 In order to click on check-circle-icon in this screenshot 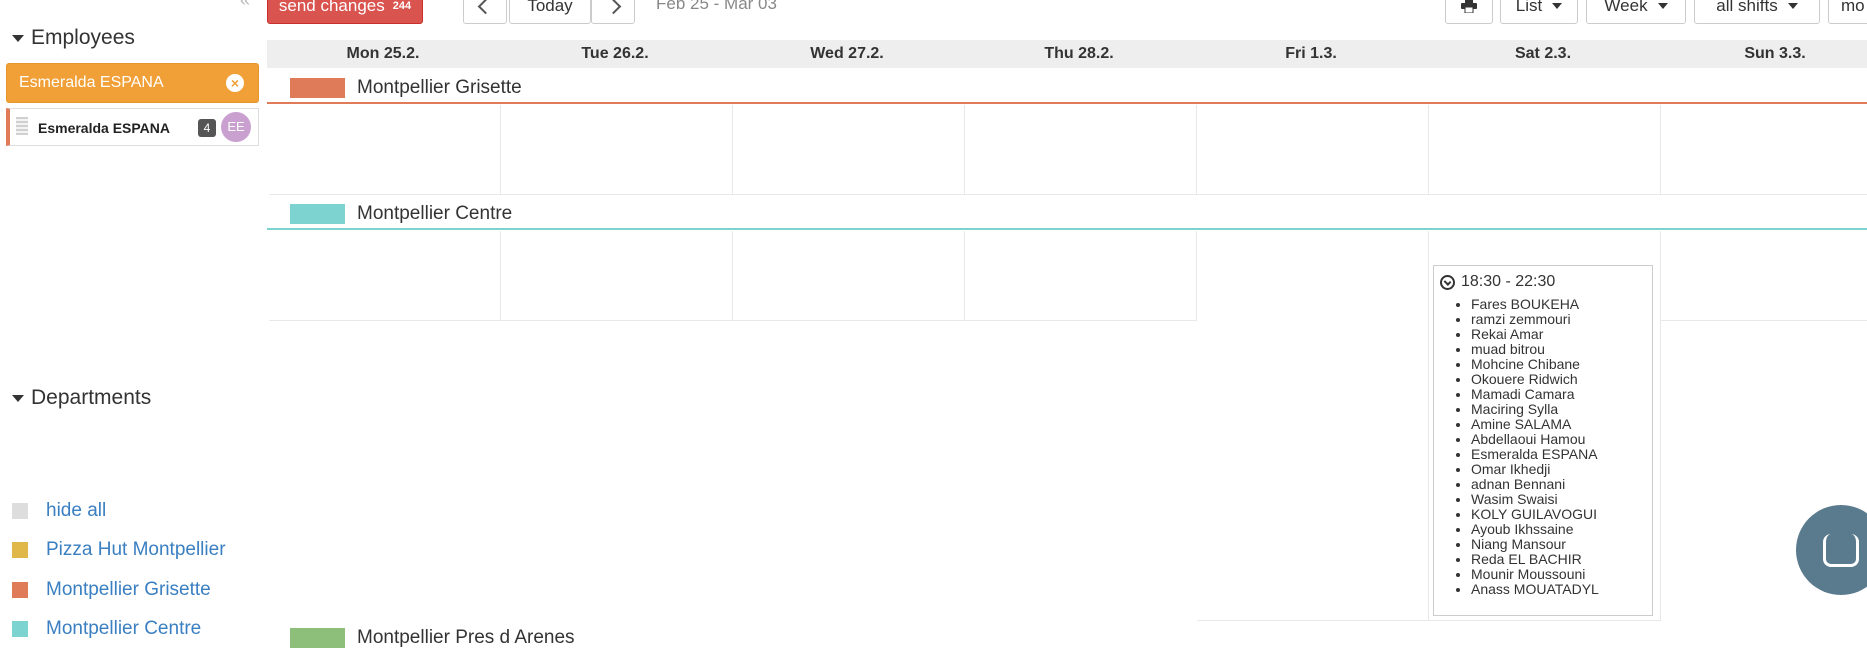, I will do `click(1447, 282)`.